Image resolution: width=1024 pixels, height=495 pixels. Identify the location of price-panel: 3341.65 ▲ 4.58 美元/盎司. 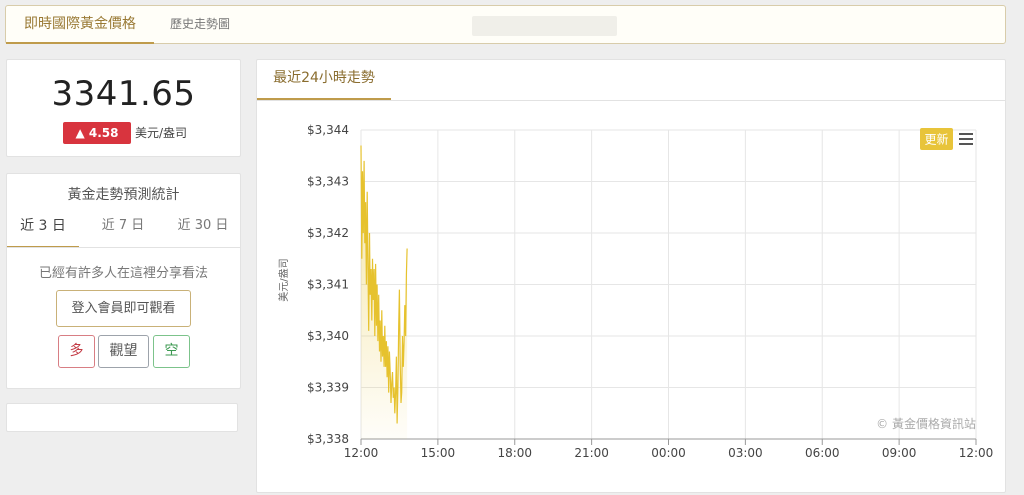
(123, 108).